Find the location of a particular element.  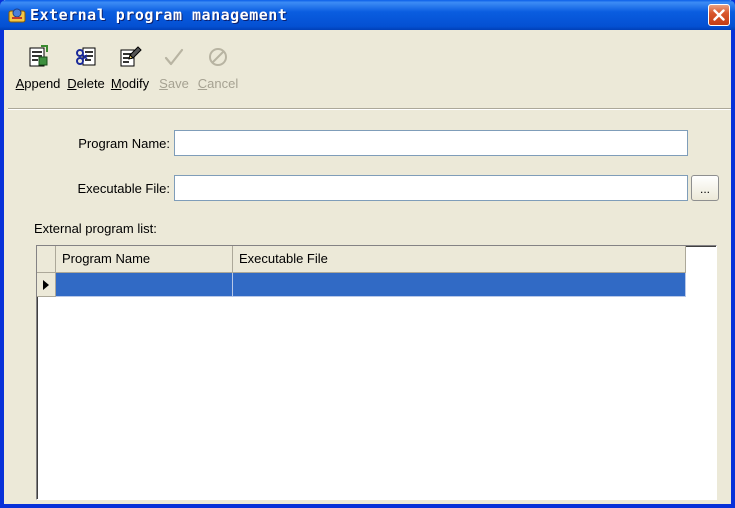

table-row is located at coordinates (361, 285).